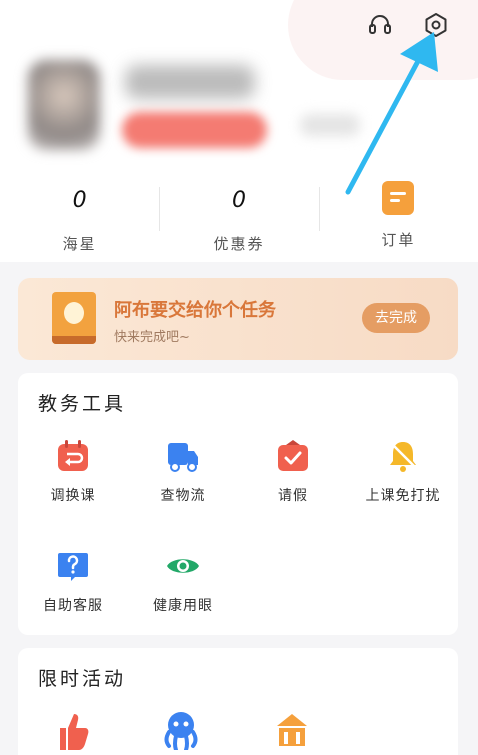 This screenshot has height=755, width=478. Describe the element at coordinates (73, 606) in the screenshot. I see `tool-label: 自助客服` at that location.